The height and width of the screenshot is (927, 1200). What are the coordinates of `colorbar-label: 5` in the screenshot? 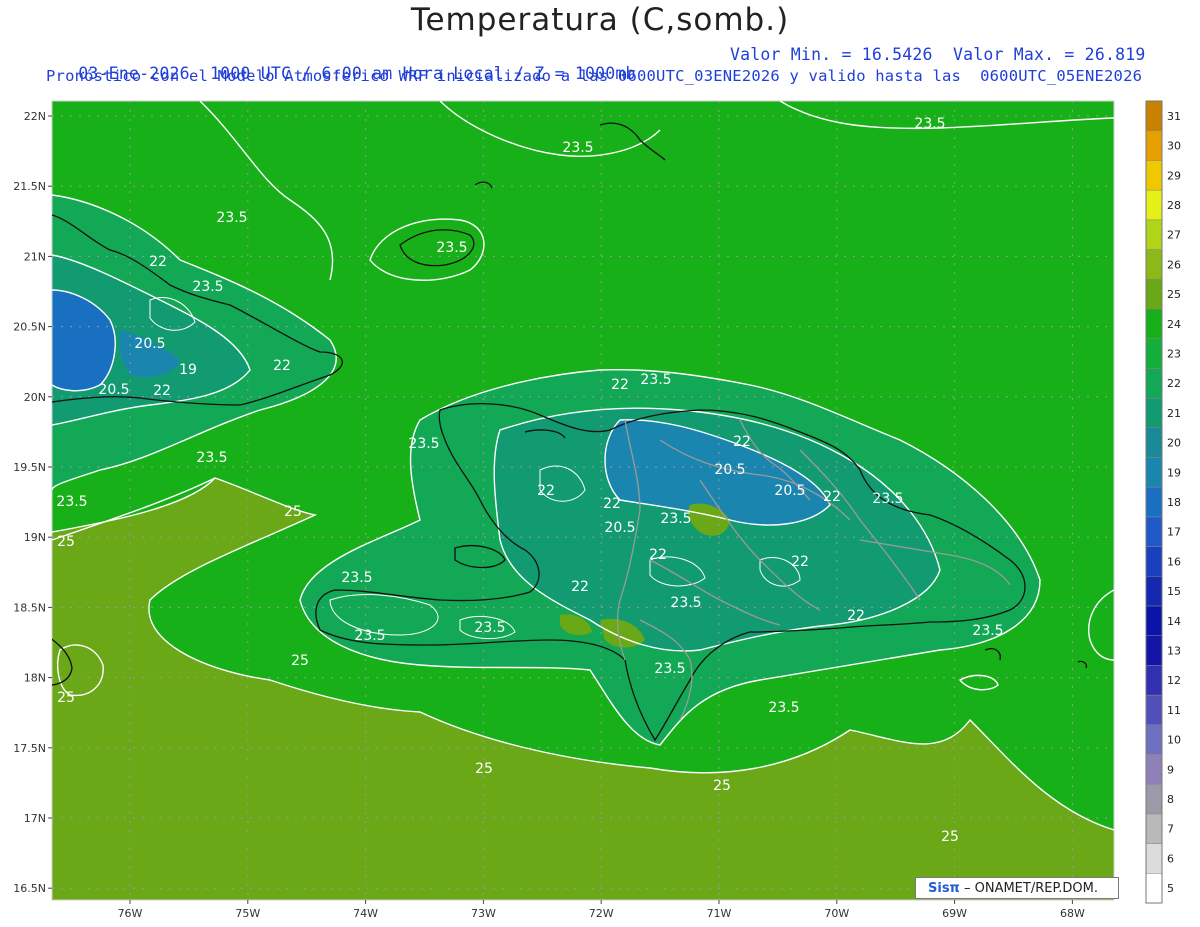 It's located at (1170, 888).